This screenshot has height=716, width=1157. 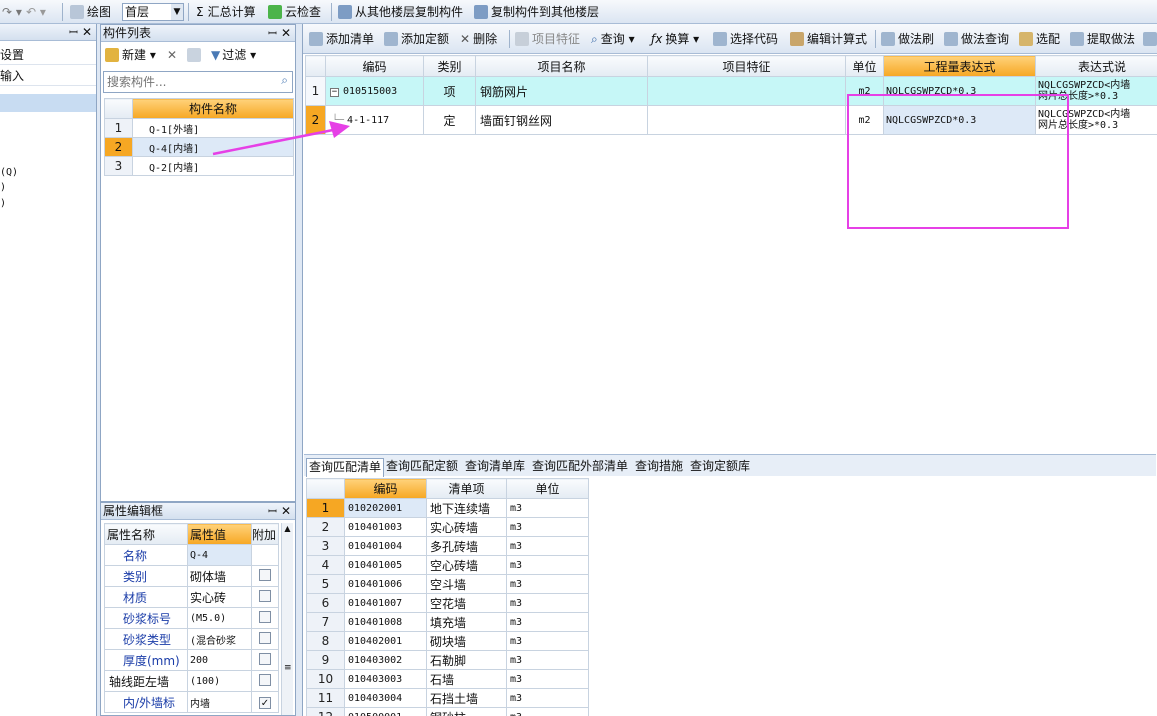 What do you see at coordinates (449, 91) in the screenshot?
I see `item-type: 项` at bounding box center [449, 91].